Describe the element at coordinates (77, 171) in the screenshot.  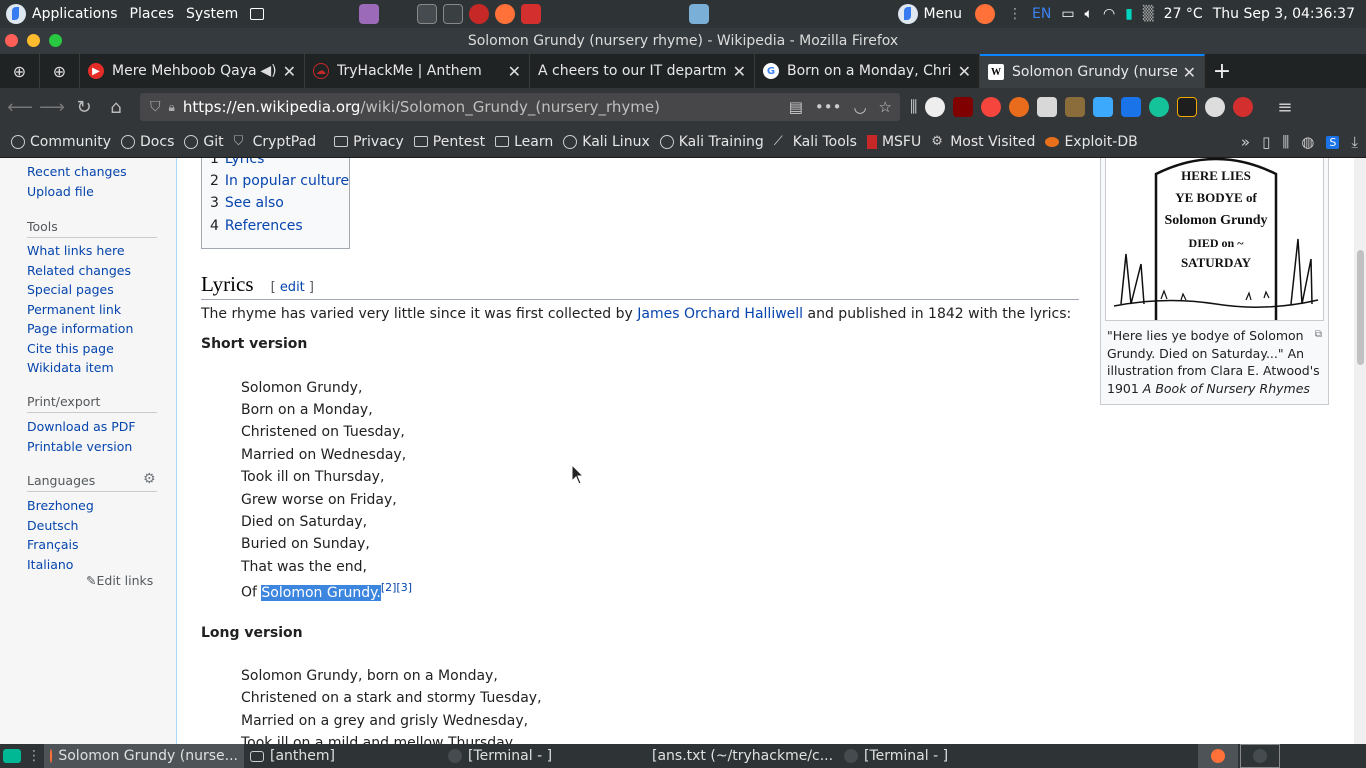
I see `sidebar-link-recent-changes: Recent changes` at that location.